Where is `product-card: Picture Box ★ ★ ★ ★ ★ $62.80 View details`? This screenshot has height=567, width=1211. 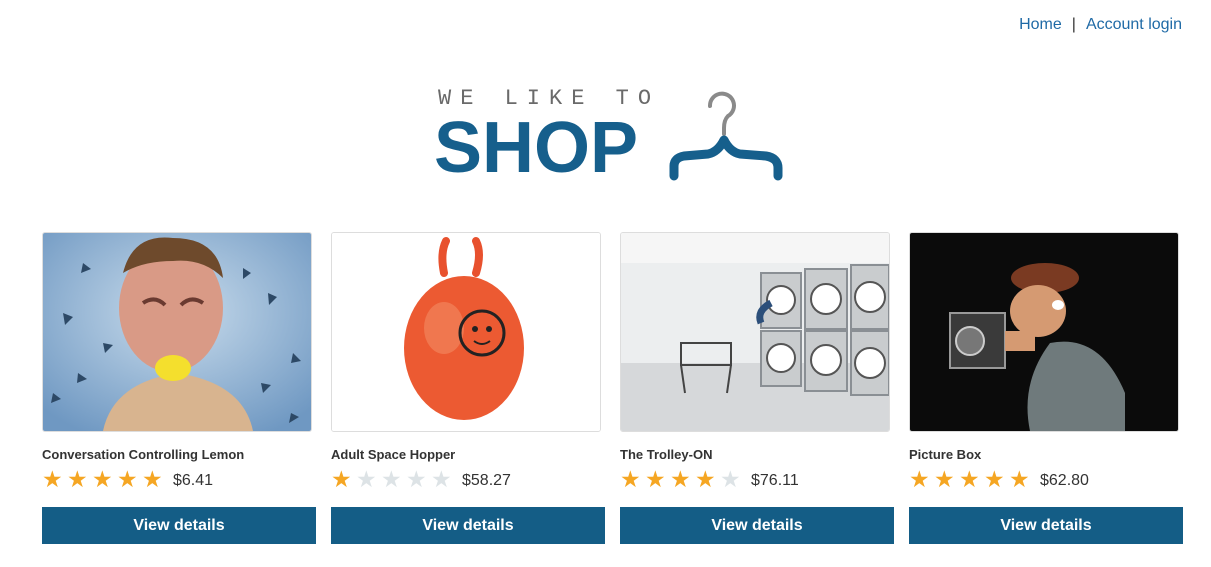 product-card: Picture Box ★ ★ ★ ★ ★ $62.80 View details is located at coordinates (1046, 388).